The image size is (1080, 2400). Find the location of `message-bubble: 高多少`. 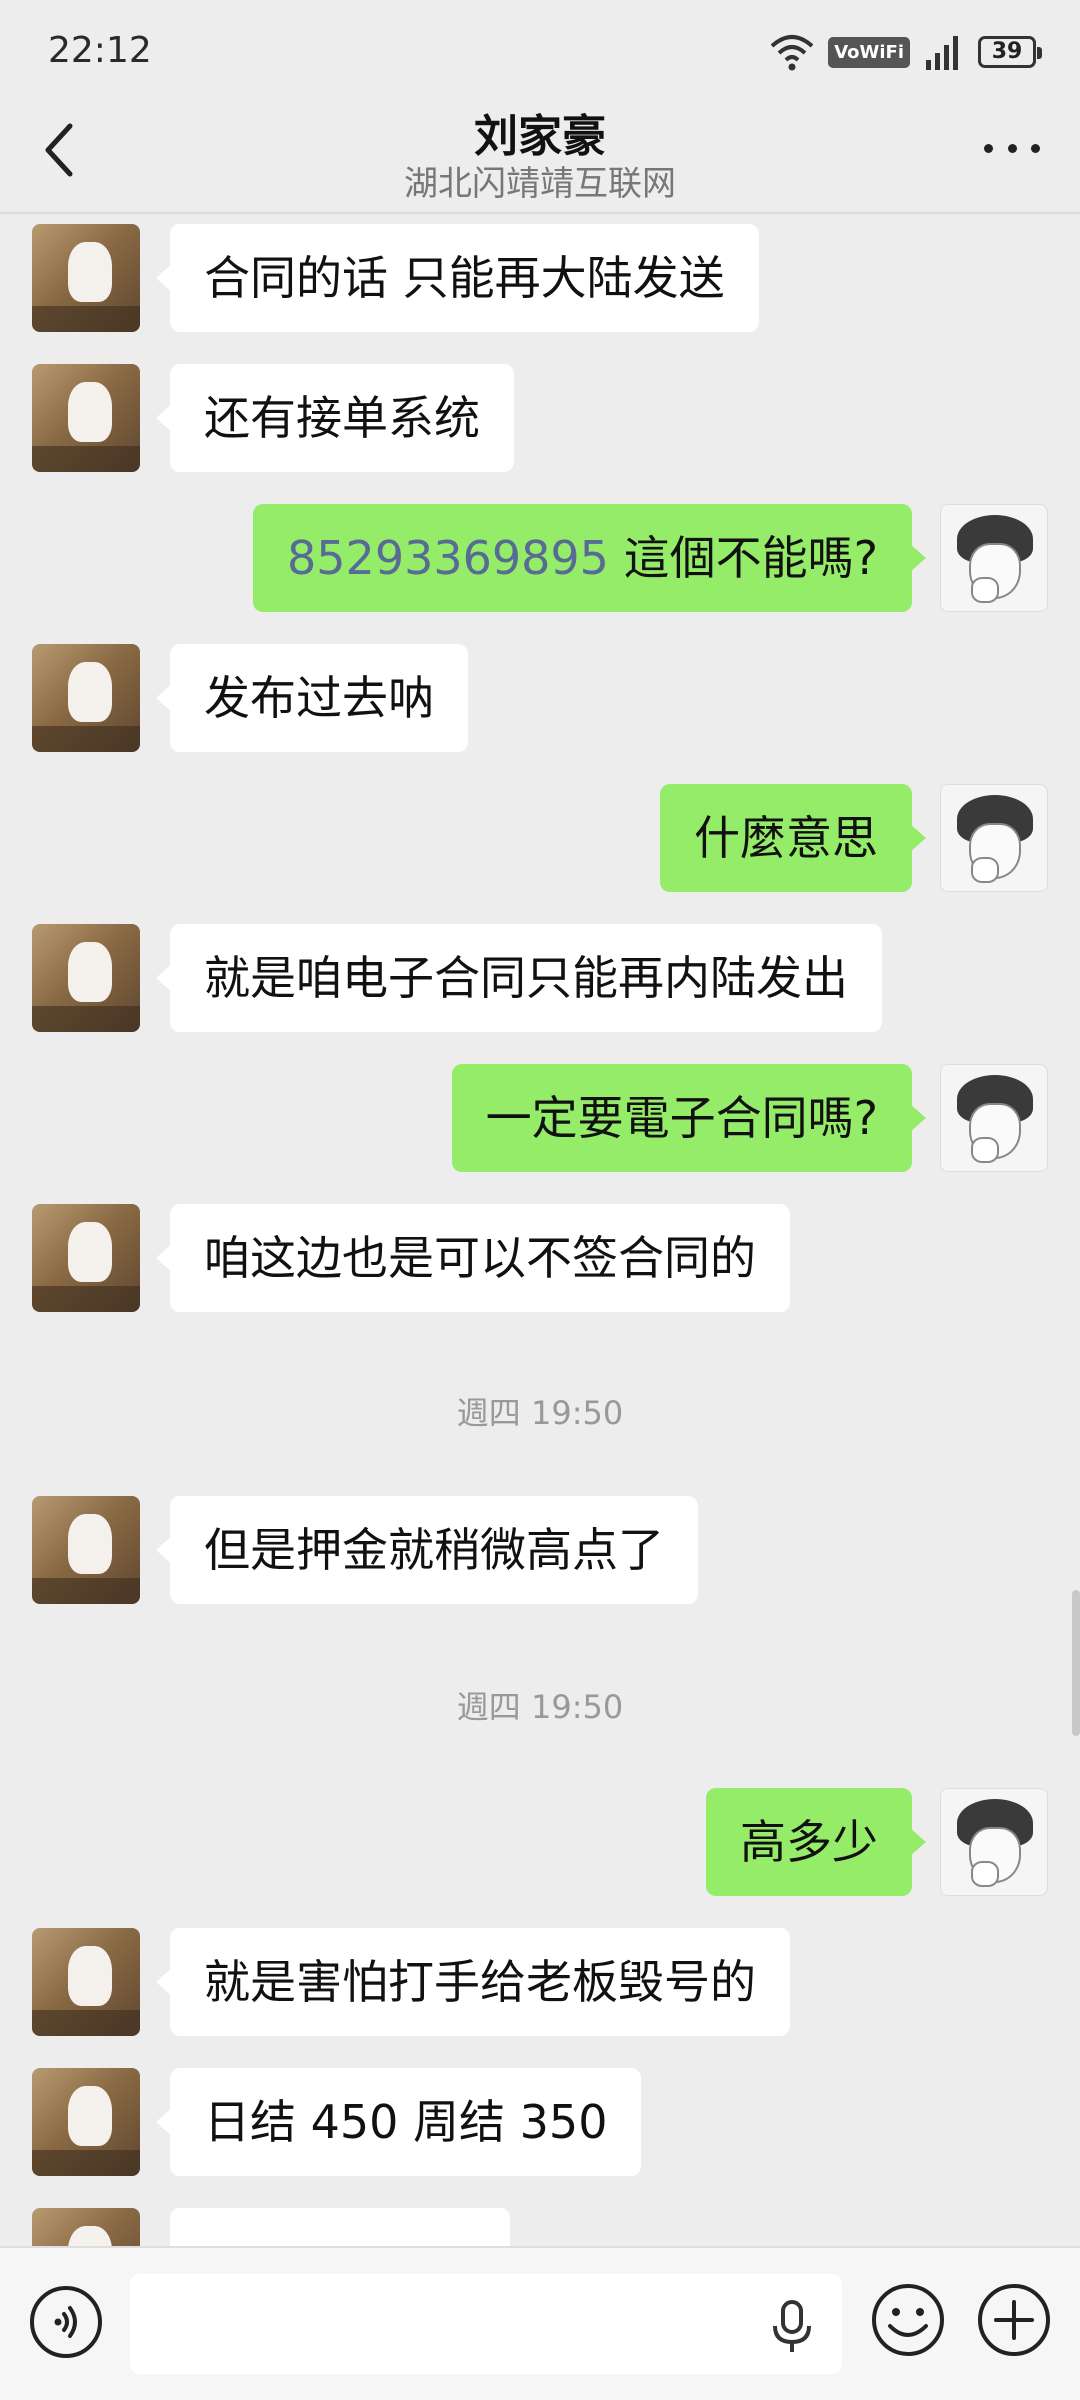

message-bubble: 高多少 is located at coordinates (816, 1842).